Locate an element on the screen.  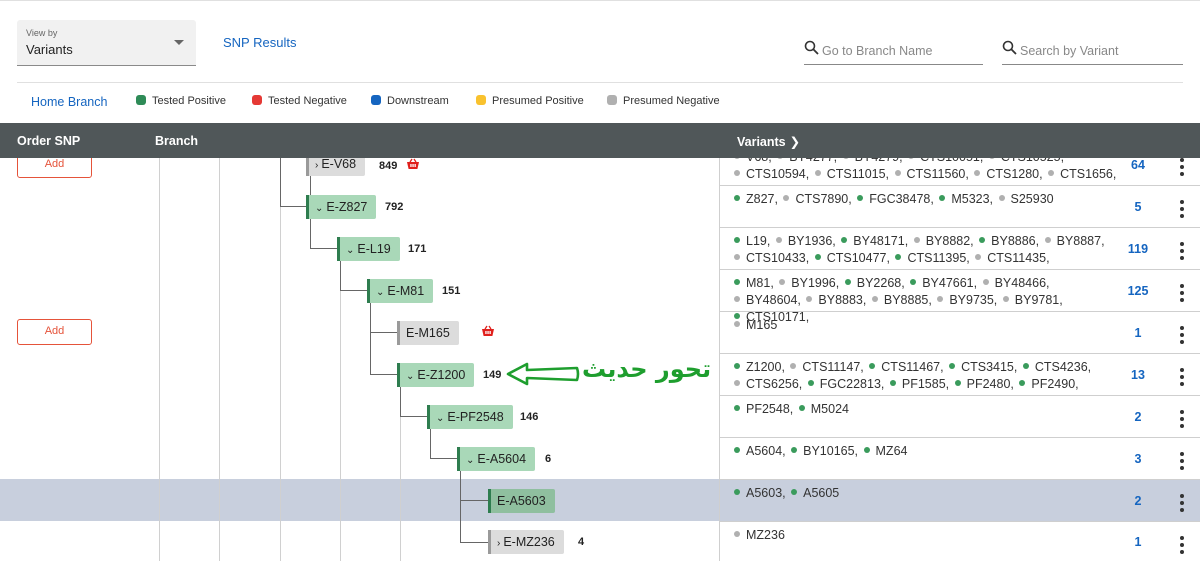
branch-node-e-pf2548: ⌄ E-PF2548 is located at coordinates (470, 417).